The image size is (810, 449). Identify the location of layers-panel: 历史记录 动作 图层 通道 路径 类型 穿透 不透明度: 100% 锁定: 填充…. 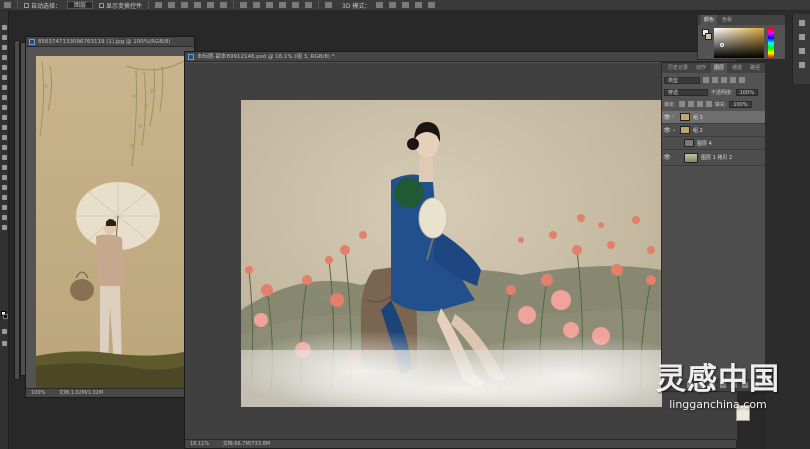
(713, 227).